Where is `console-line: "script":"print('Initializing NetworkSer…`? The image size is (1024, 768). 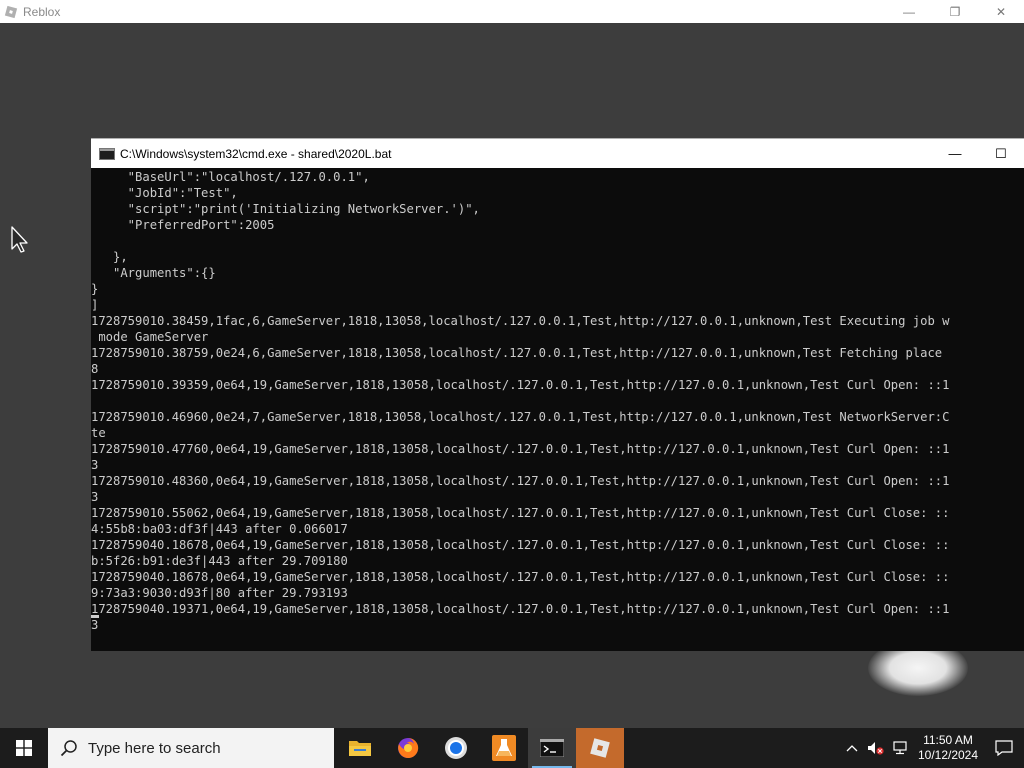 console-line: "script":"print('Initializing NetworkSer… is located at coordinates (285, 209).